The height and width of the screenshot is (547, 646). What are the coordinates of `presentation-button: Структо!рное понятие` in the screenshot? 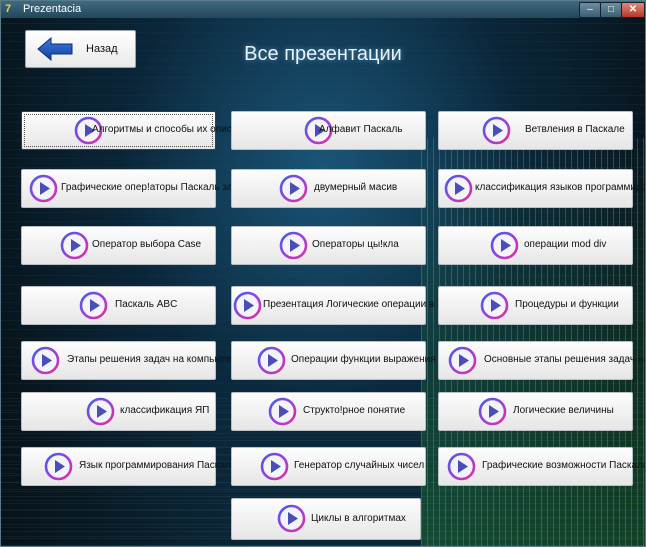 It's located at (328, 411).